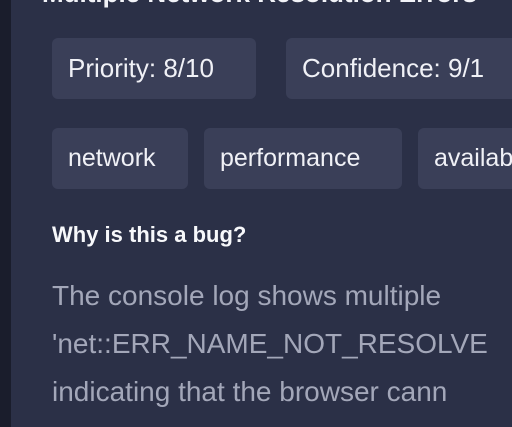 The width and height of the screenshot is (512, 427). What do you see at coordinates (399, 68) in the screenshot?
I see `confidence-badge: Confidence: 9/1` at bounding box center [399, 68].